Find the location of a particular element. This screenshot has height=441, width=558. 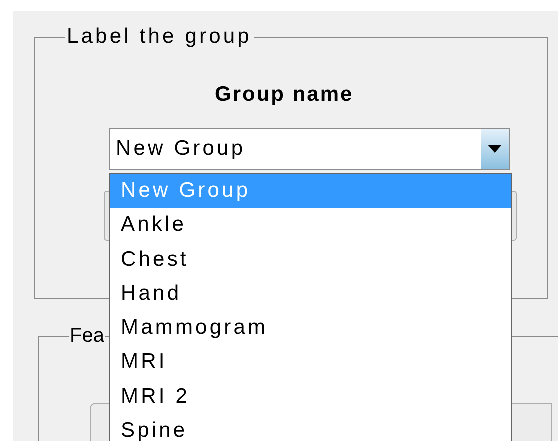

dropdown-option: Mammogram is located at coordinates (310, 328).